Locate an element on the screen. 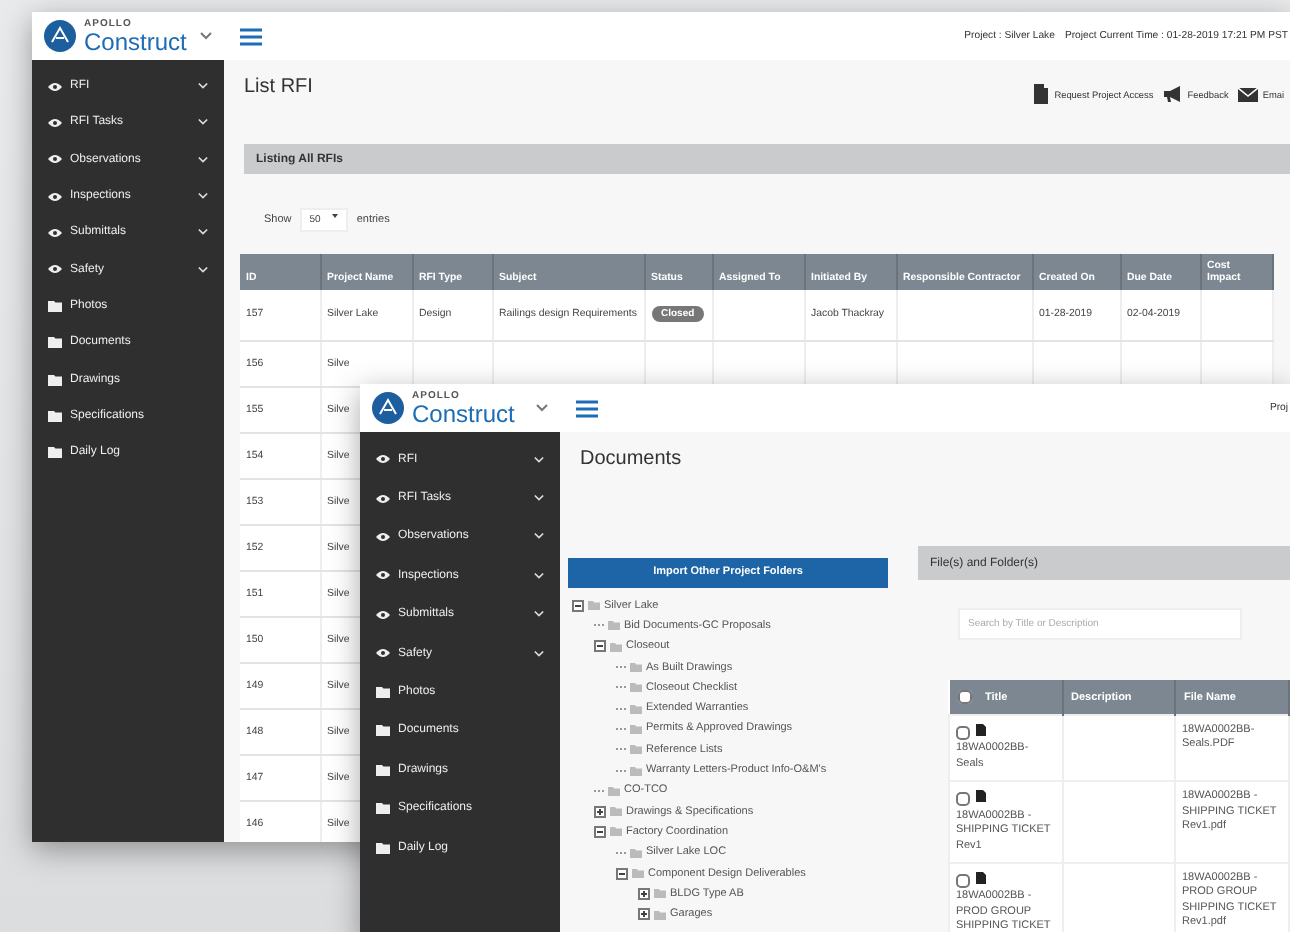  caret-down-icon is located at coordinates (335, 216).